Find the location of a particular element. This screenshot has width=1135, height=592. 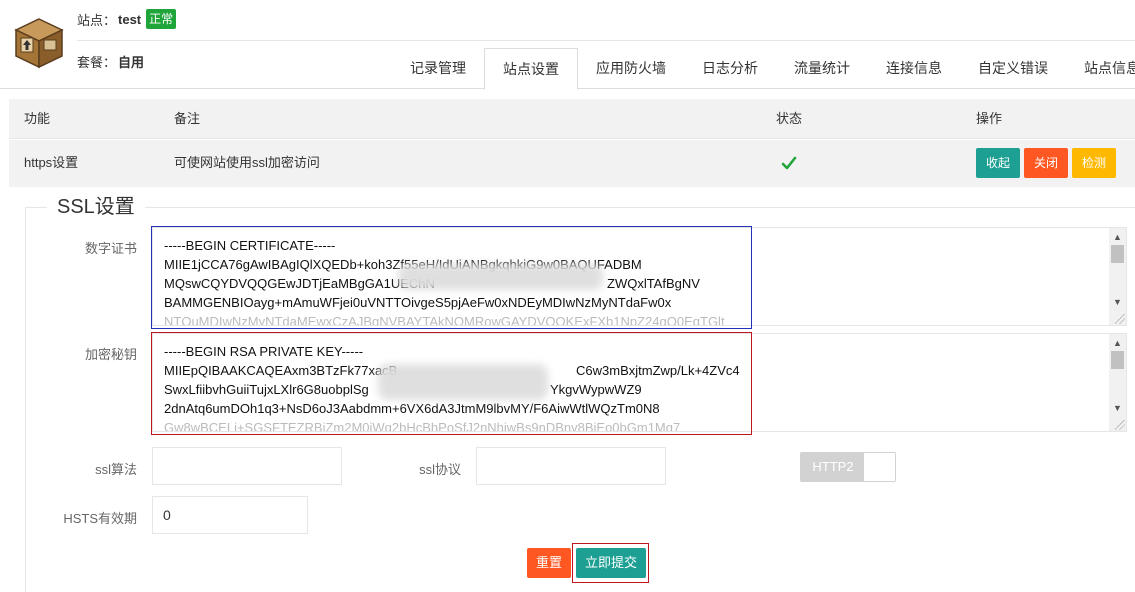

plan-info: 套餐： 自用 is located at coordinates (110, 61).